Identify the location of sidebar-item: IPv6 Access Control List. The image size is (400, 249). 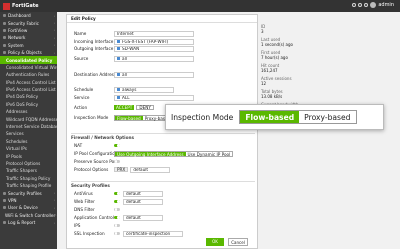
(28, 89).